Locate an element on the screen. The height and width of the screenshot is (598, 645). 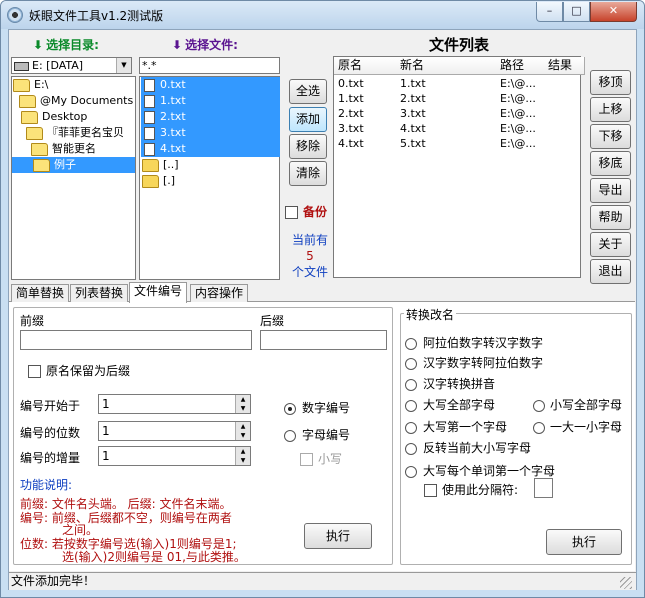
clear-button: 清除 is located at coordinates (308, 173).